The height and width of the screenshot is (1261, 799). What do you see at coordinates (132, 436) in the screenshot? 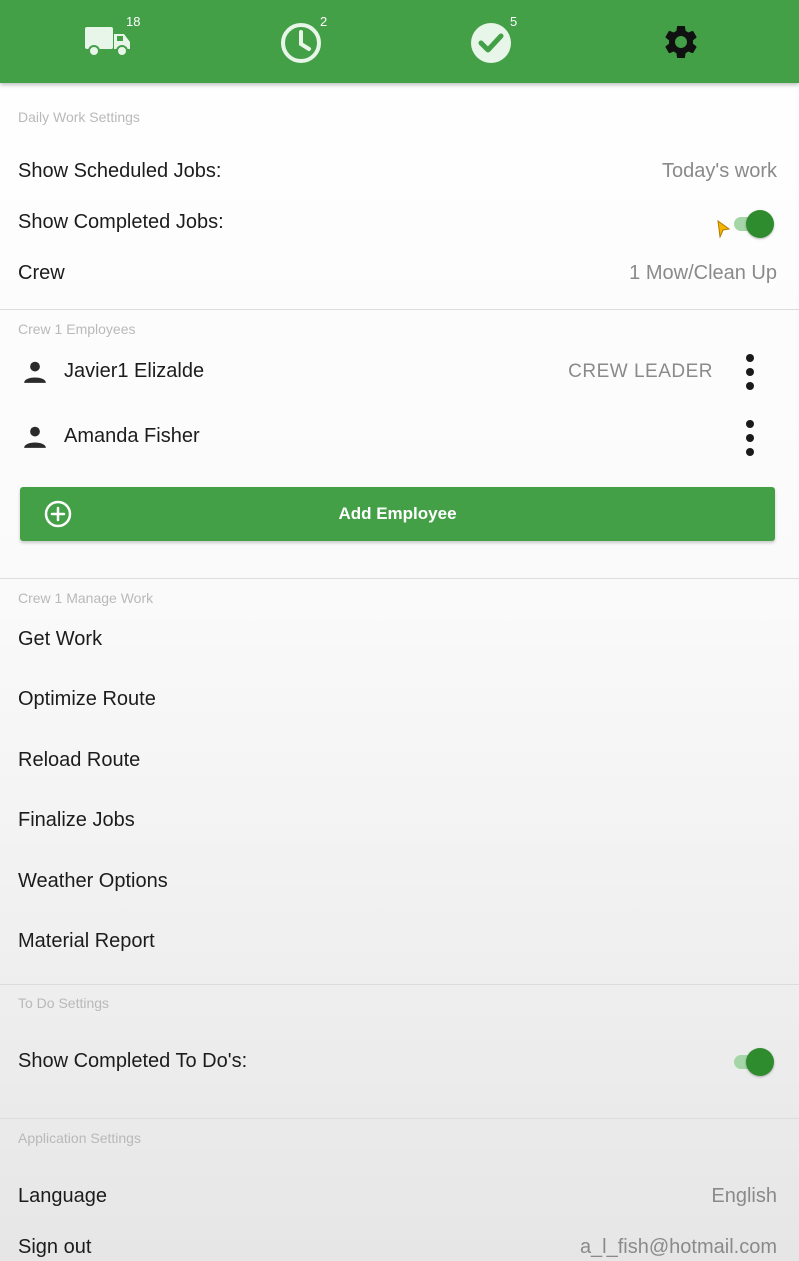
I see `employee-name: Amanda Fisher` at bounding box center [132, 436].